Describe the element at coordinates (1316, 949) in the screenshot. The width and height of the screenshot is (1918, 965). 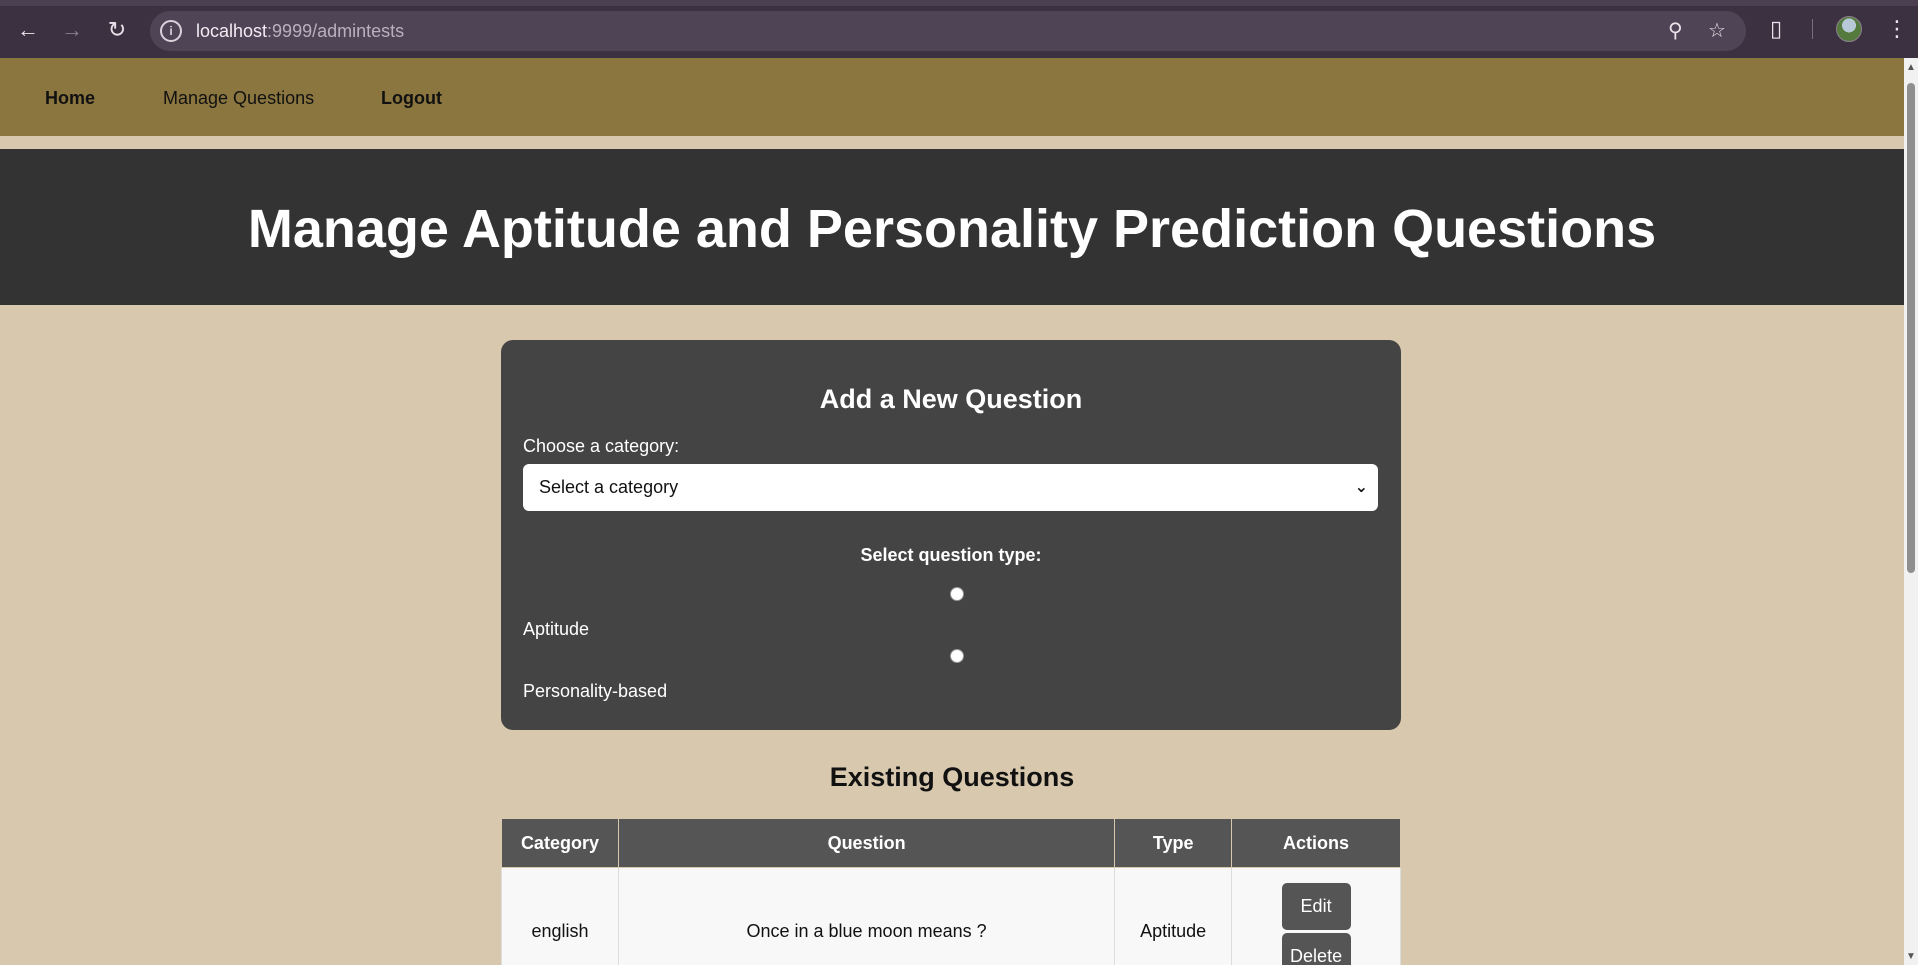
I see `delete-button: Delete` at that location.